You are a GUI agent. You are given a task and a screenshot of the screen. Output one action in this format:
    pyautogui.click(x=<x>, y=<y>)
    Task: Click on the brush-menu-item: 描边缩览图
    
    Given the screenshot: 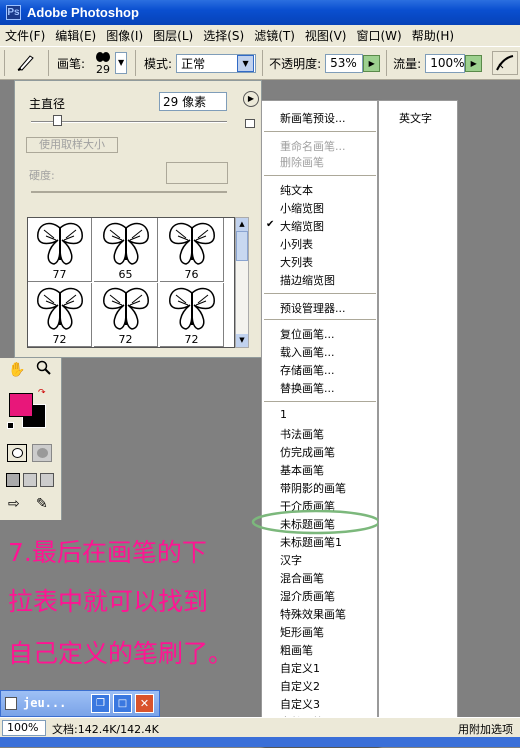 What is the action you would take?
    pyautogui.click(x=307, y=280)
    